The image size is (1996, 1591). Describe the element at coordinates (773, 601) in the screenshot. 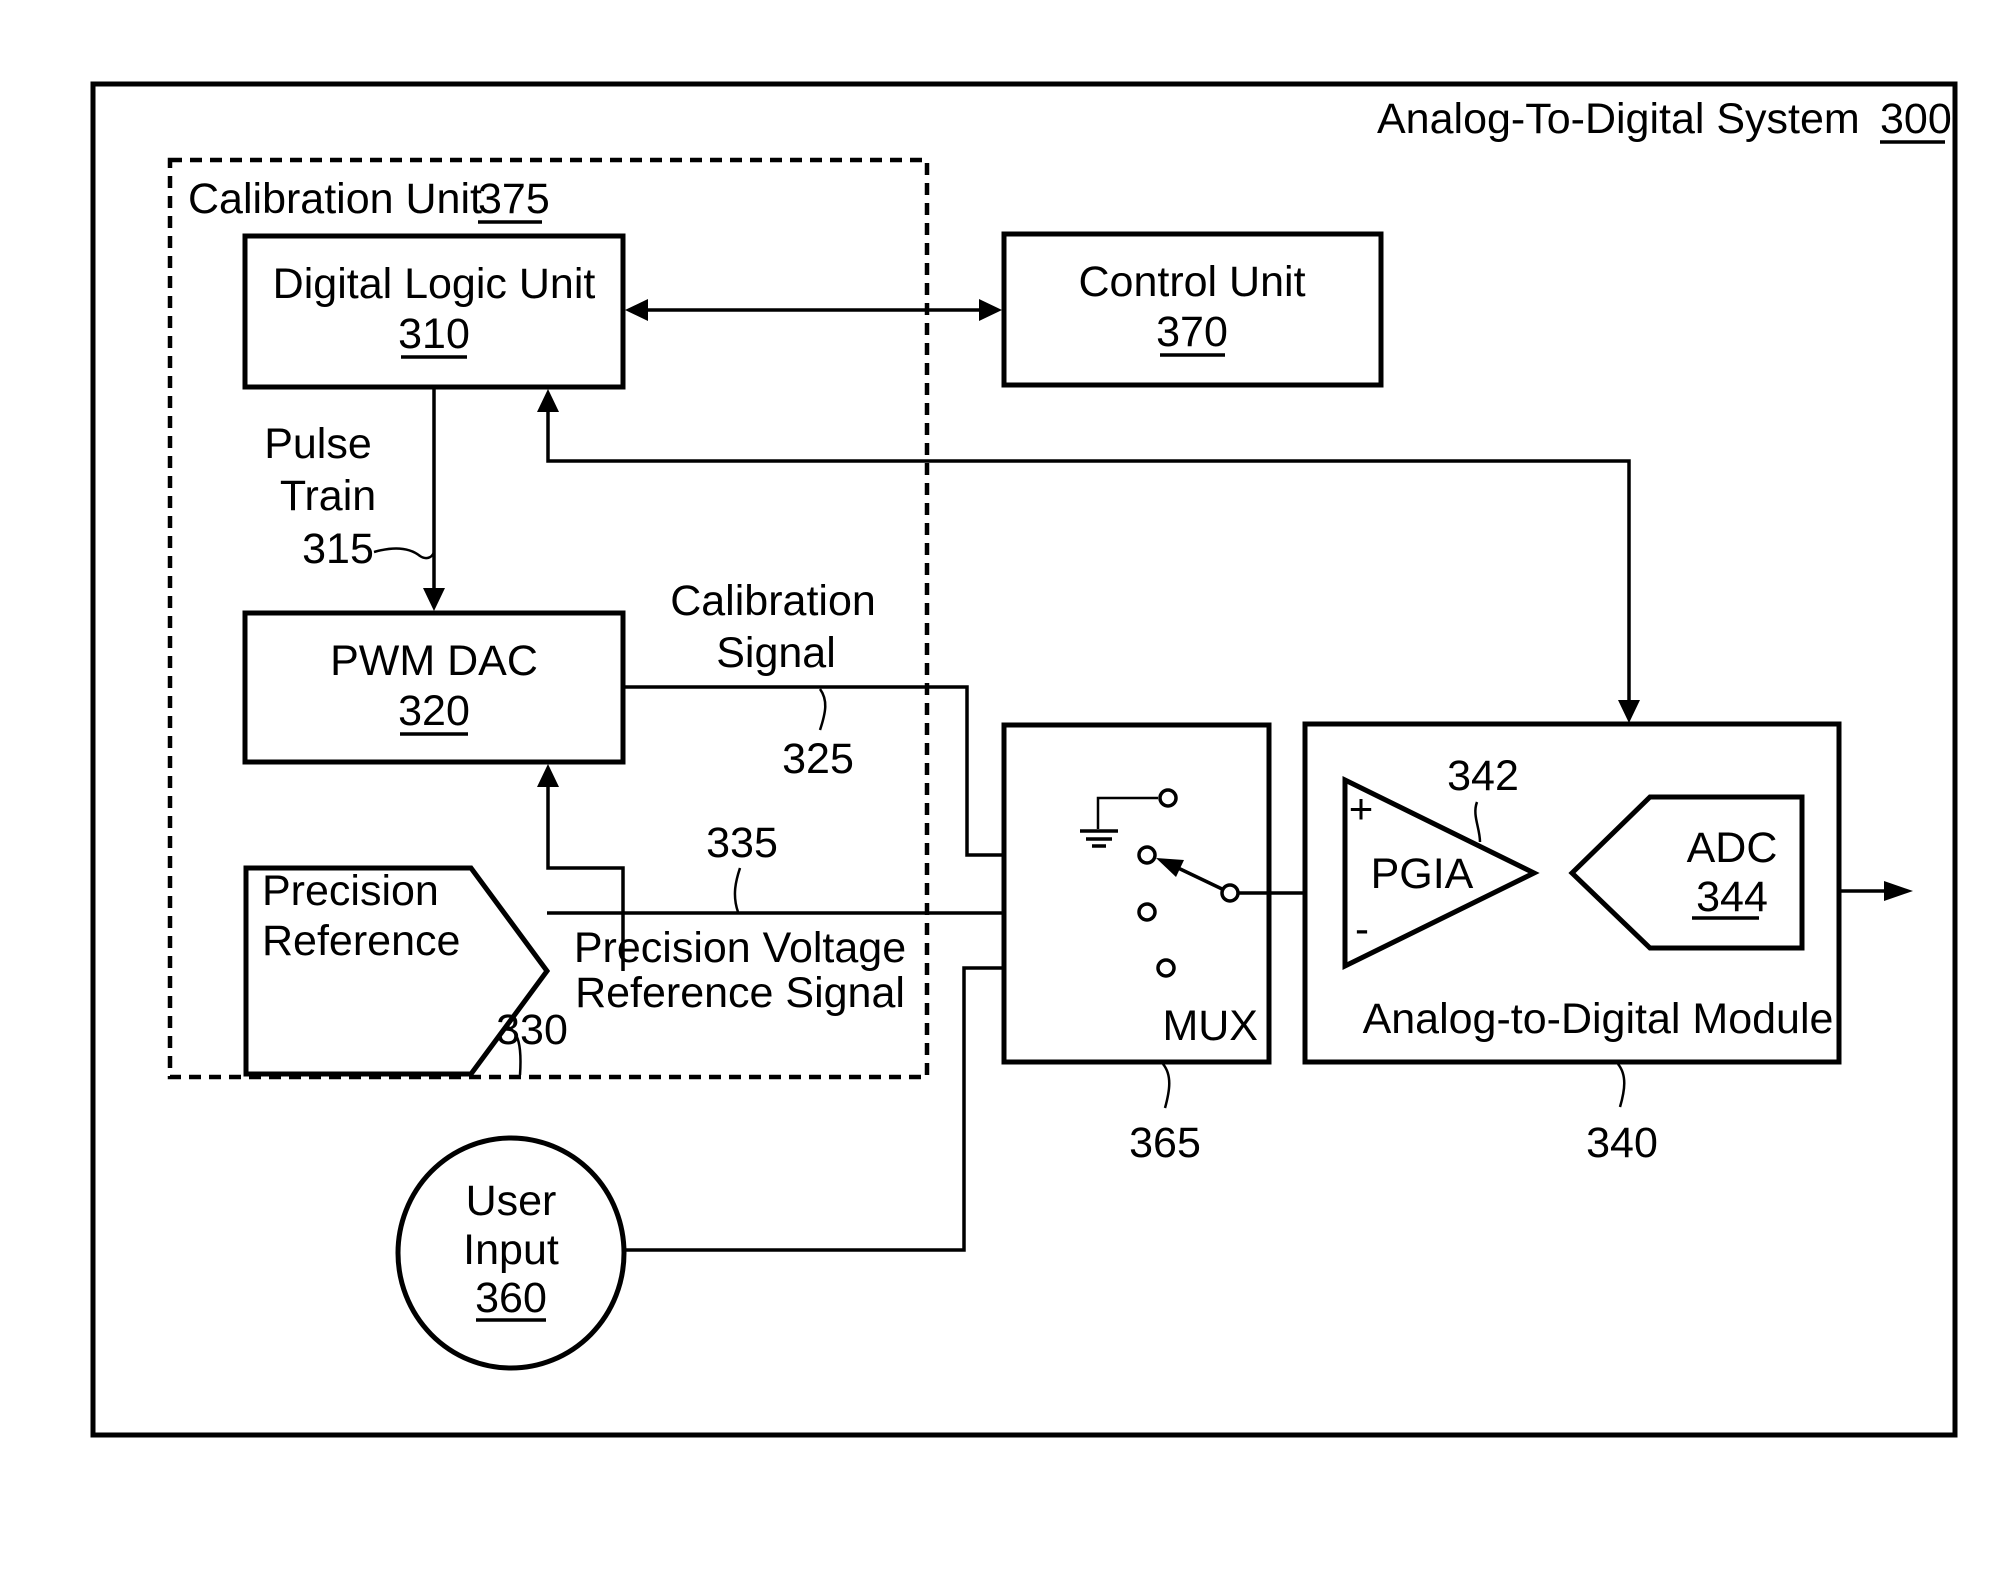

I see `calibration-signal-label-1: Calibration` at that location.